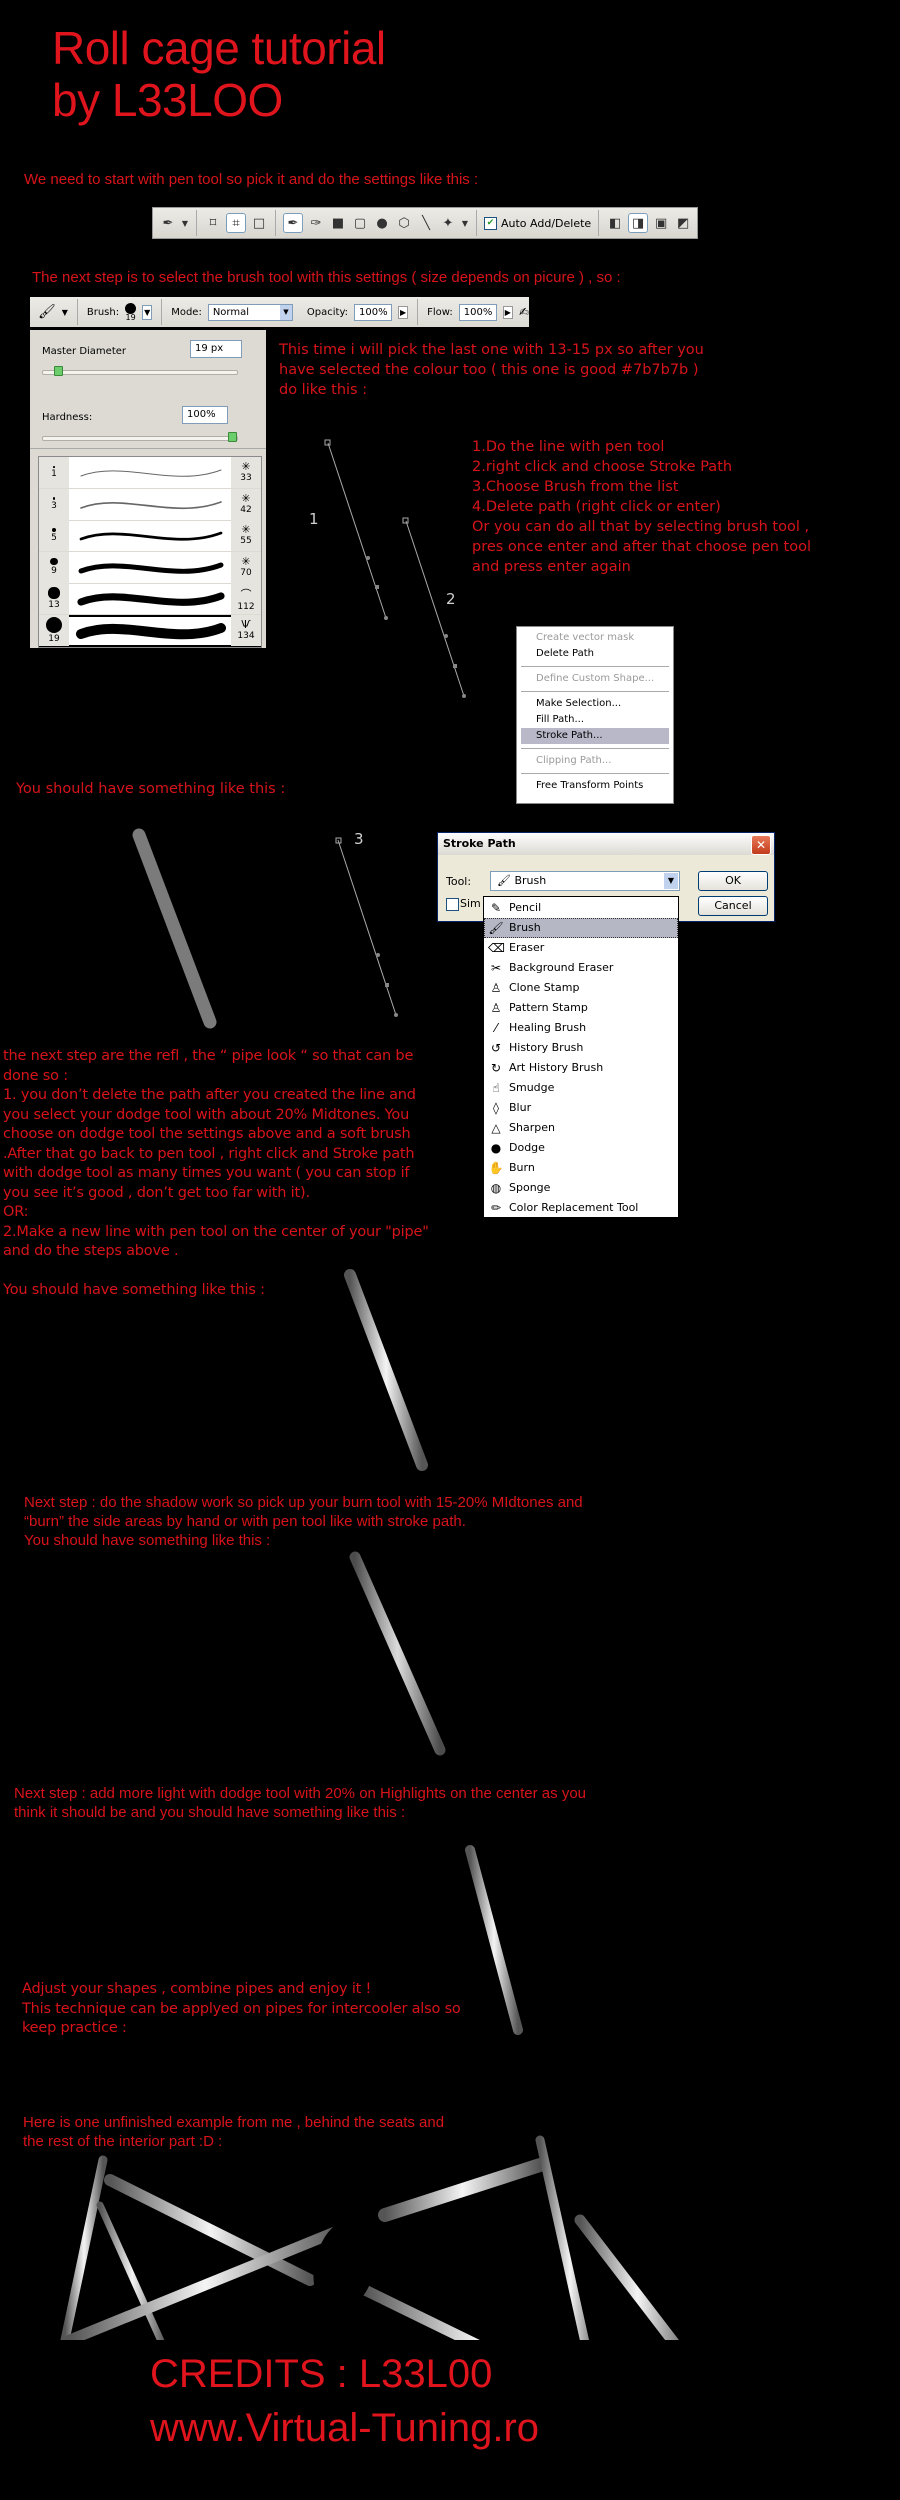  What do you see at coordinates (581, 1108) in the screenshot?
I see `tool-option-blur: ◊ Blur` at bounding box center [581, 1108].